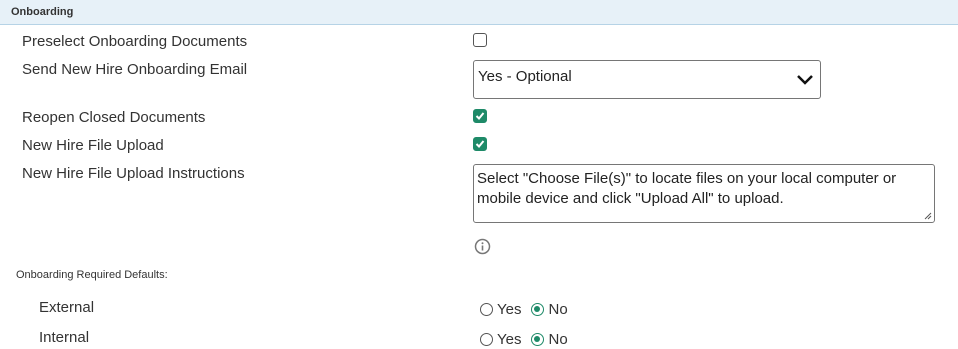 Image resolution: width=958 pixels, height=349 pixels. Describe the element at coordinates (482, 246) in the screenshot. I see `info-circle-icon` at that location.